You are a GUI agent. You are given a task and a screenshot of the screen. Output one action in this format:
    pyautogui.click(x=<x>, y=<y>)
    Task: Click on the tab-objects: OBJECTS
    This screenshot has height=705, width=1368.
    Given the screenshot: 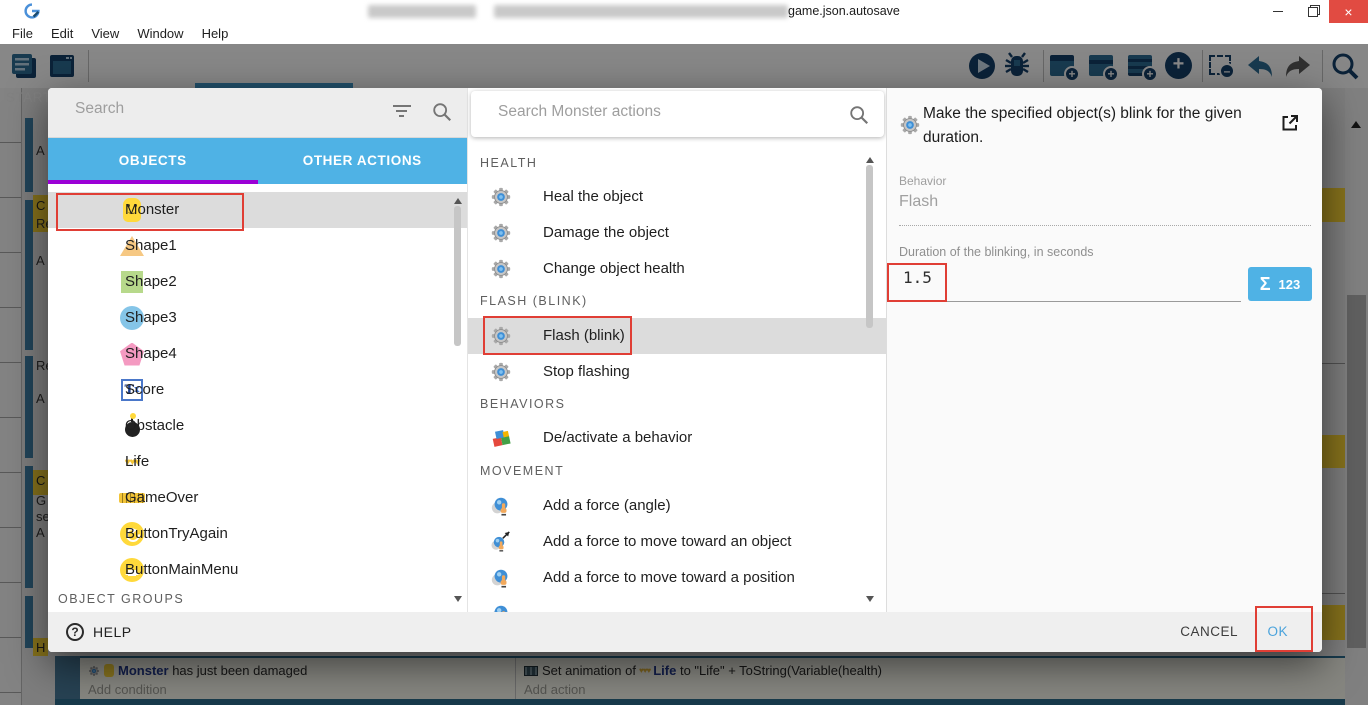 What is the action you would take?
    pyautogui.click(x=153, y=161)
    